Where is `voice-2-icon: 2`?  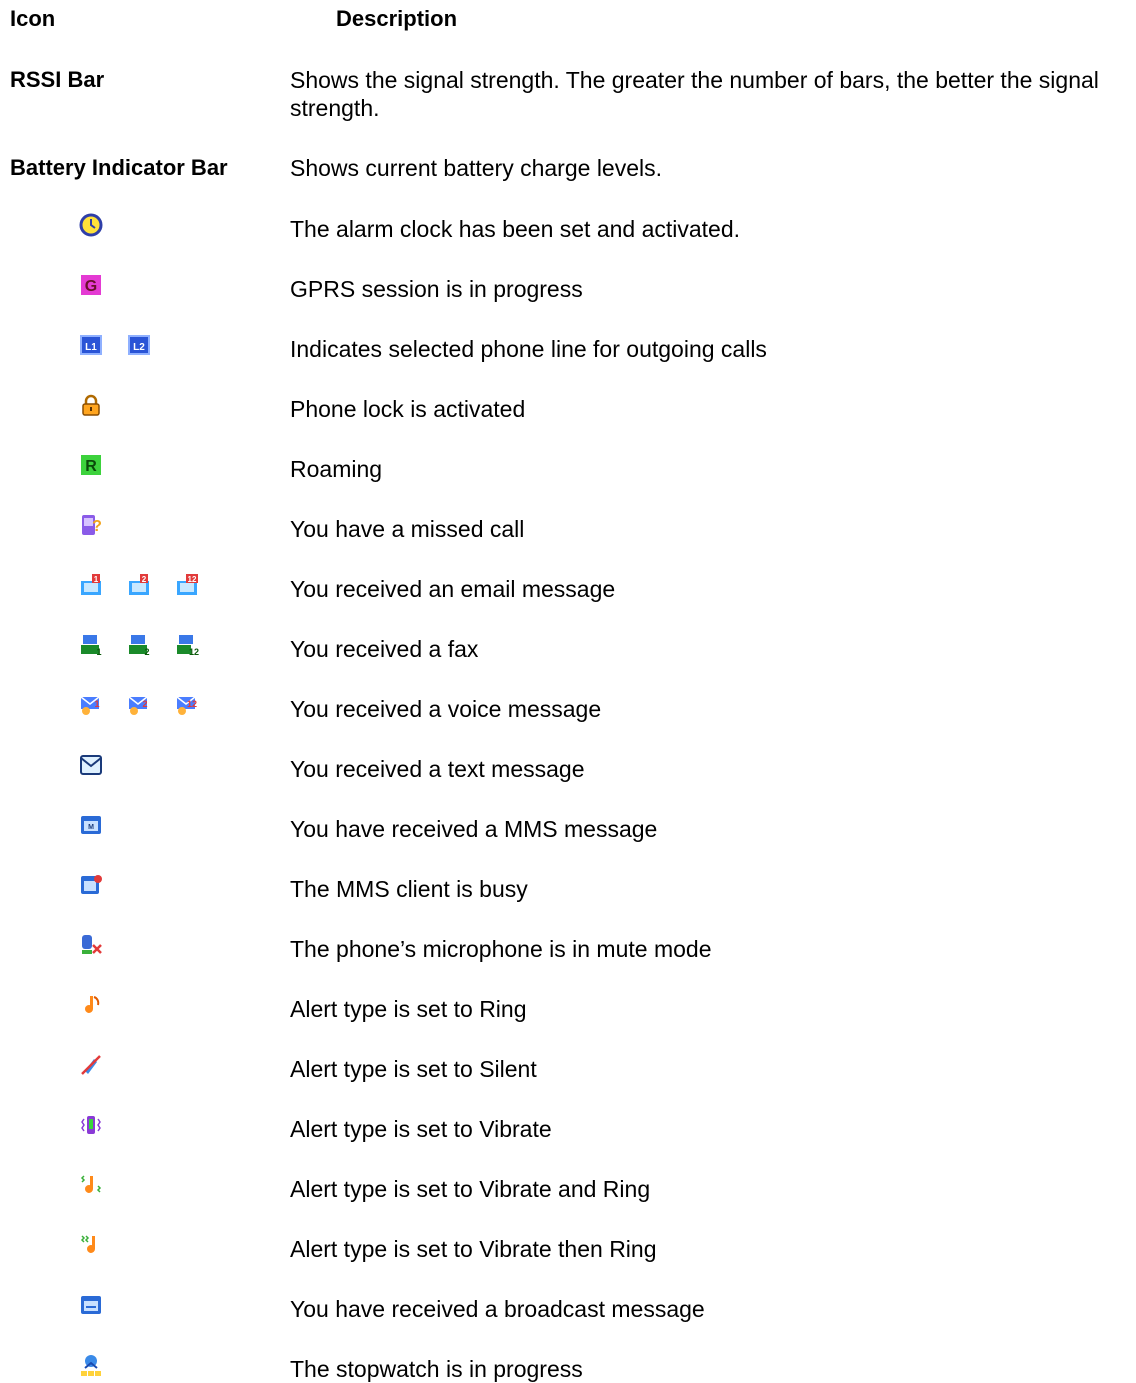
voice-2-icon: 2 is located at coordinates (139, 705).